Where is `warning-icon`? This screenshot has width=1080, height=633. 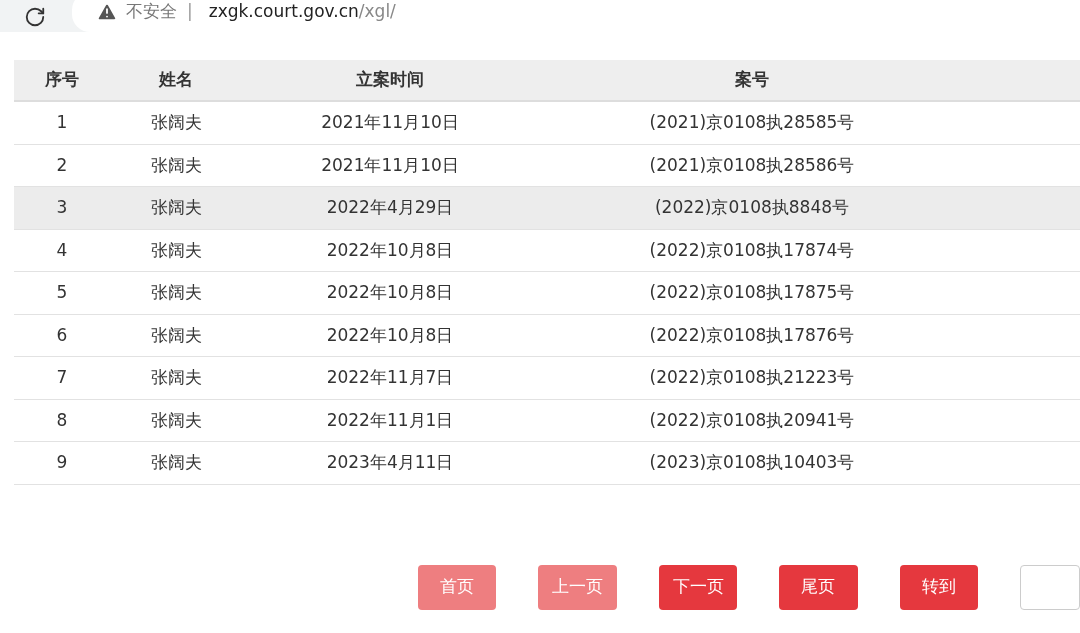
warning-icon is located at coordinates (107, 12).